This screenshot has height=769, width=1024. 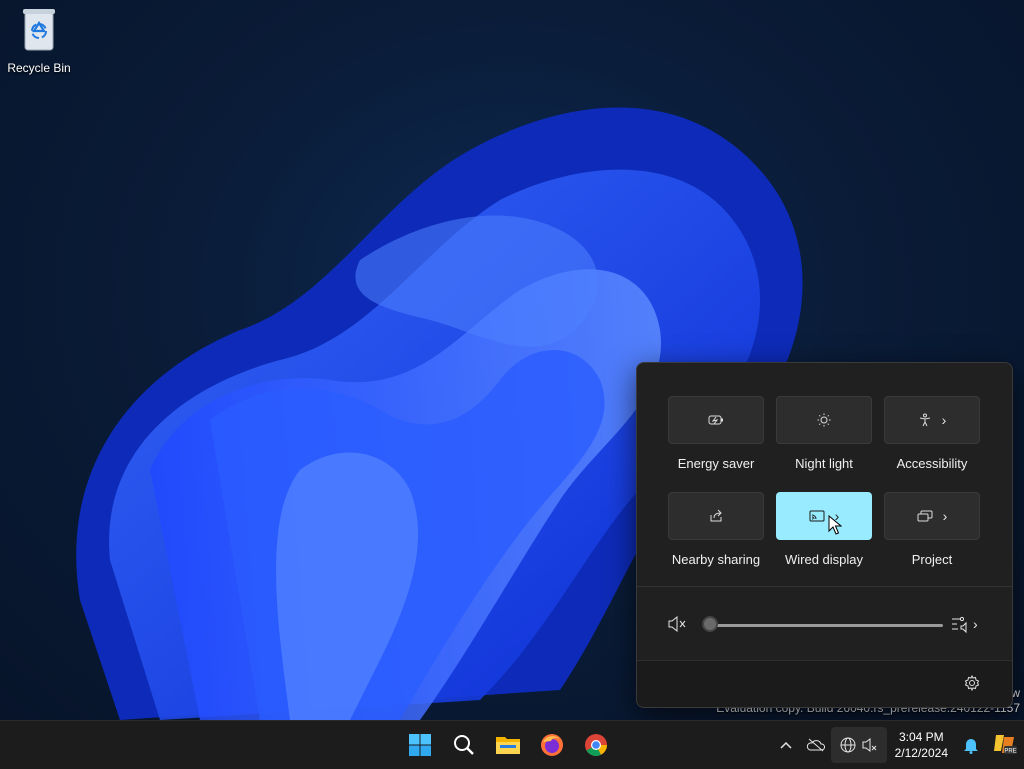 I want to click on taskbar-pinned-apps, so click(x=508, y=745).